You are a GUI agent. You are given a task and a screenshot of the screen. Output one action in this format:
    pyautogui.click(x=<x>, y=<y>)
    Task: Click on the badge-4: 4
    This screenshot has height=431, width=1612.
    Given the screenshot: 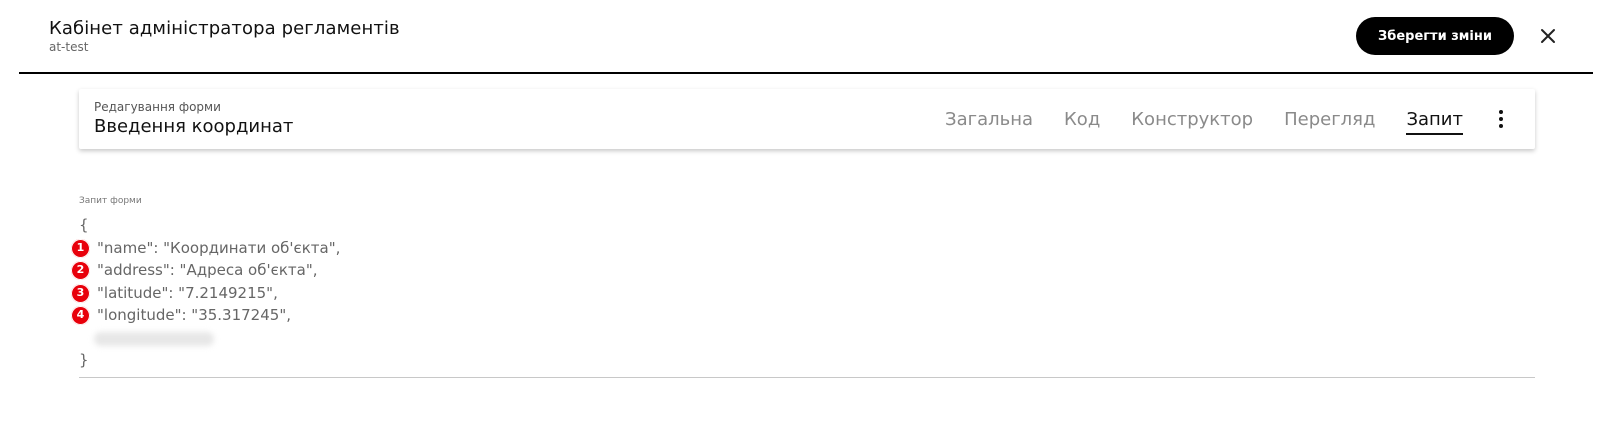 What is the action you would take?
    pyautogui.click(x=80, y=315)
    